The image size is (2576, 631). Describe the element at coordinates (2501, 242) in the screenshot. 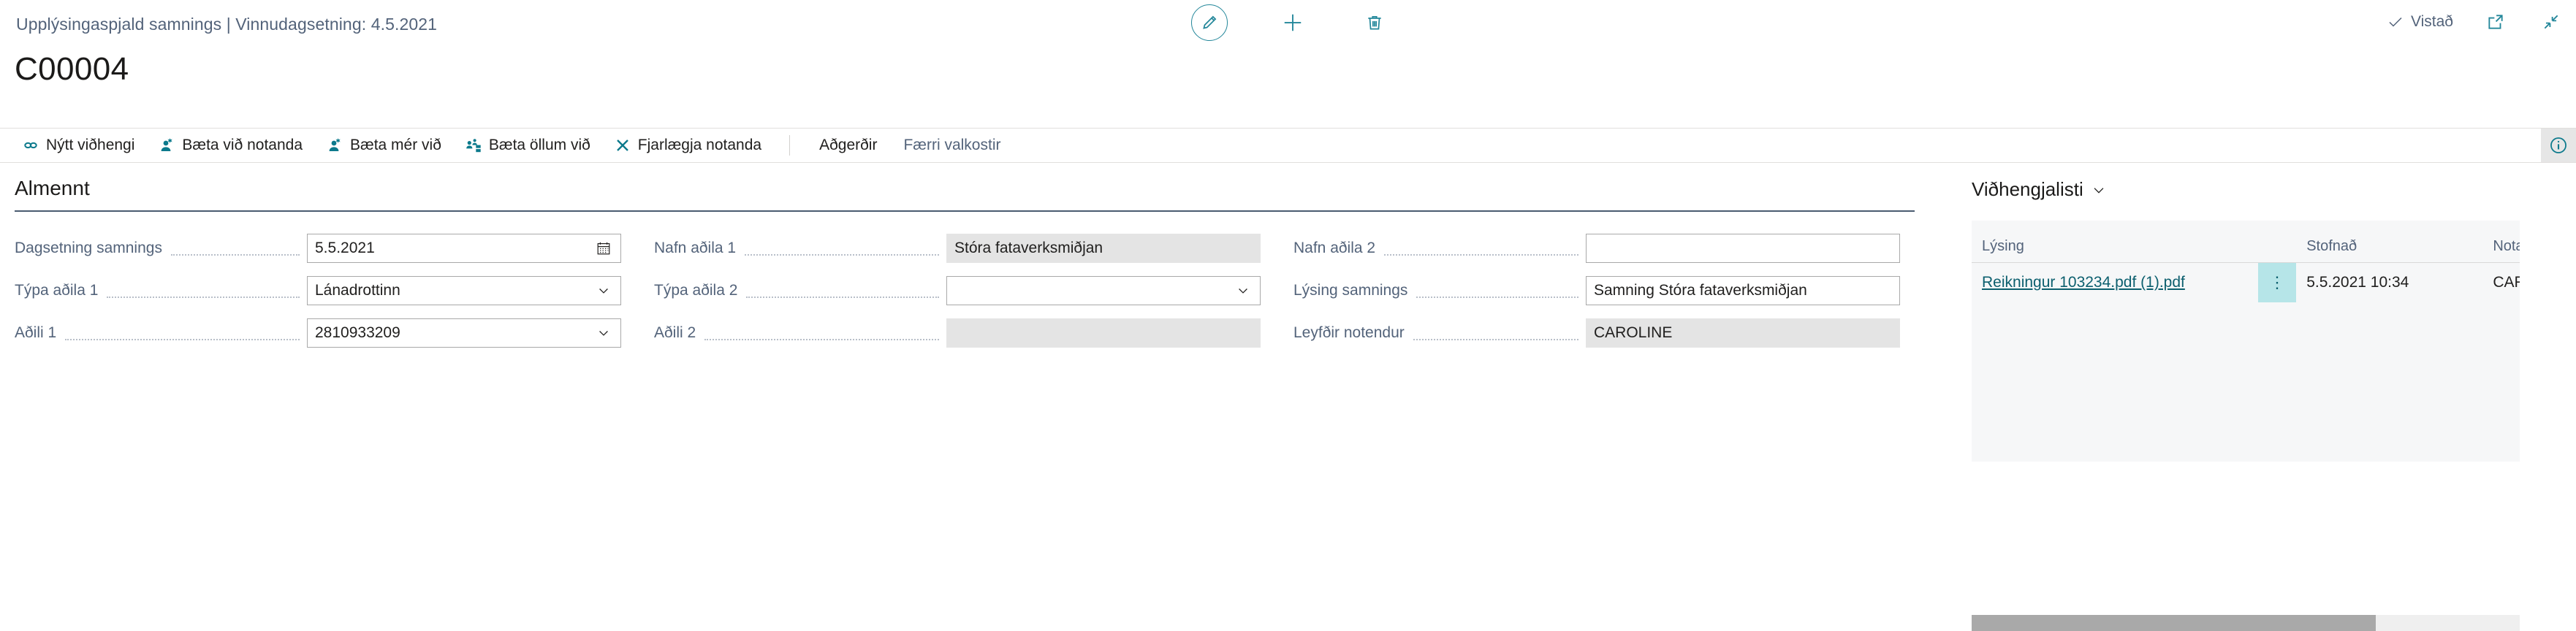

I see `column-header-notandakodi: Notandakó` at that location.